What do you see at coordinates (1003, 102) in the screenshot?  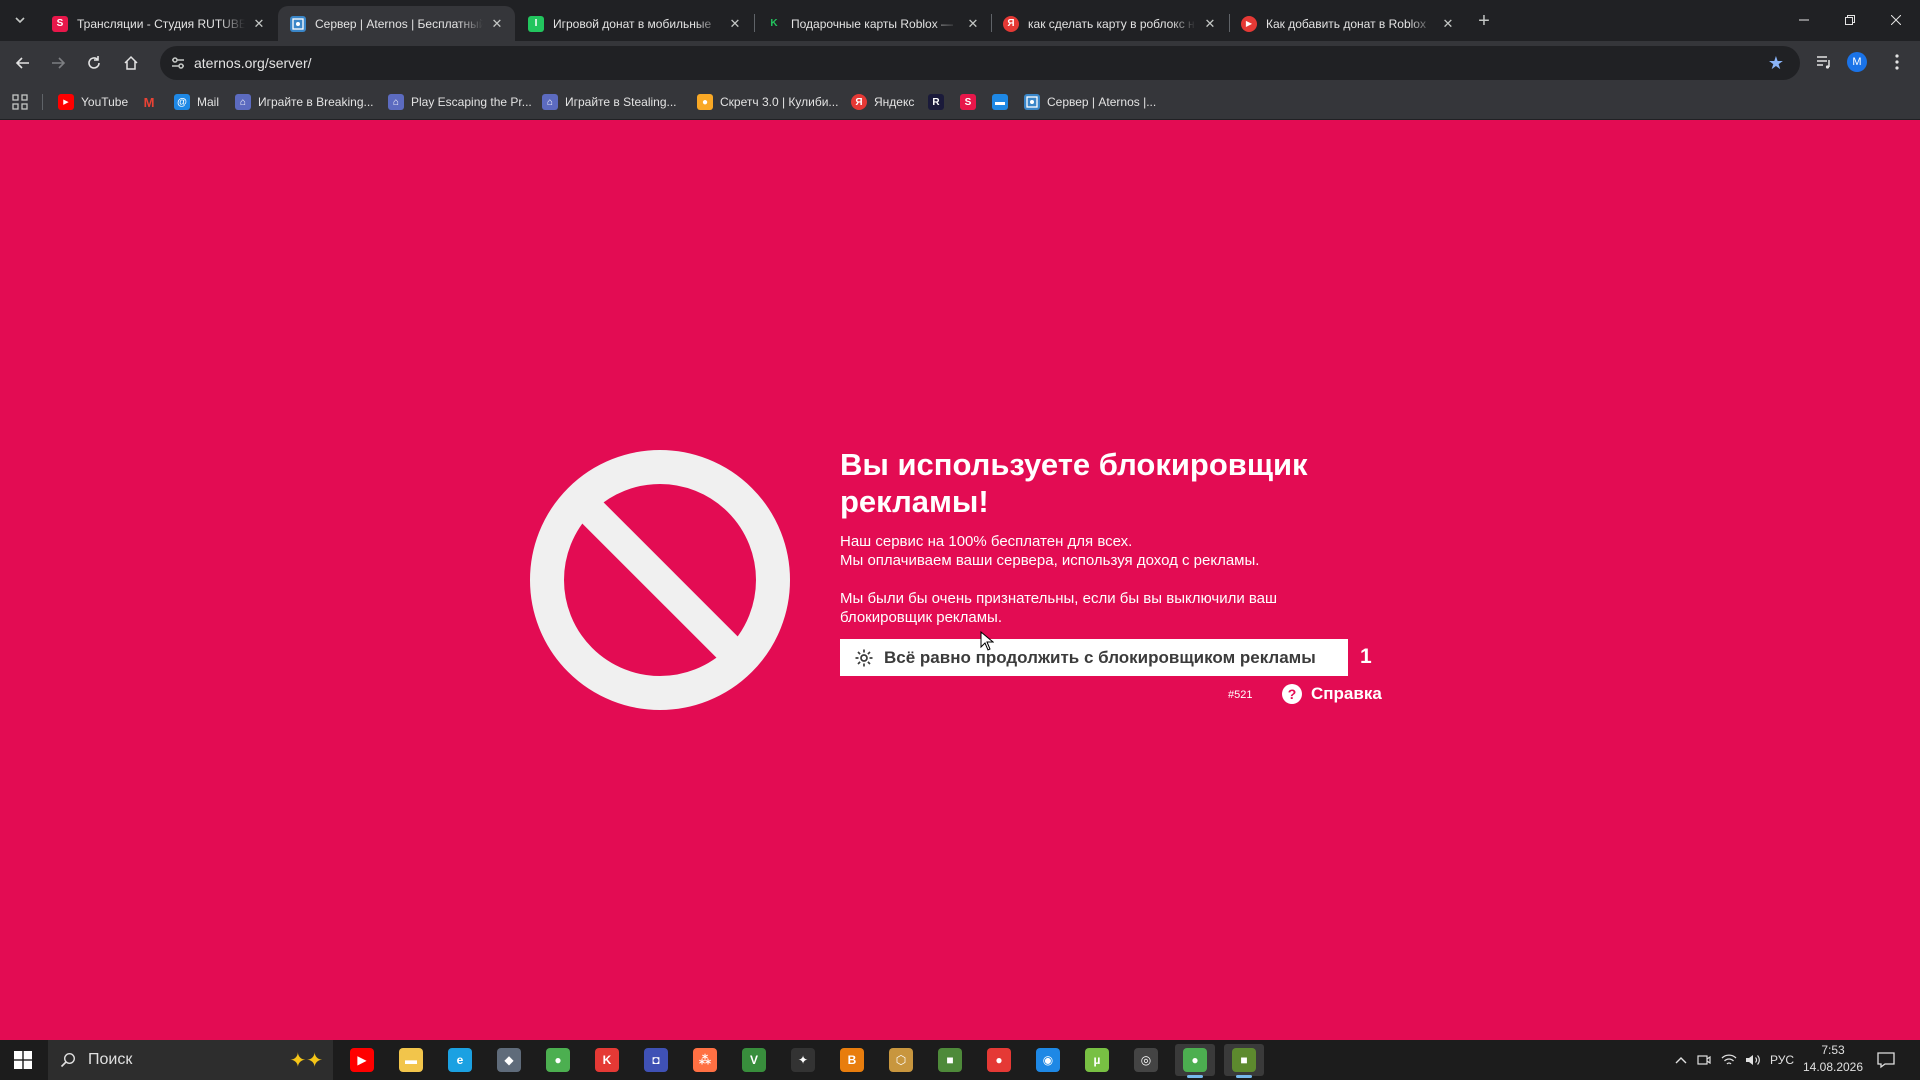 I see `bookmark-chat: ▬` at bounding box center [1003, 102].